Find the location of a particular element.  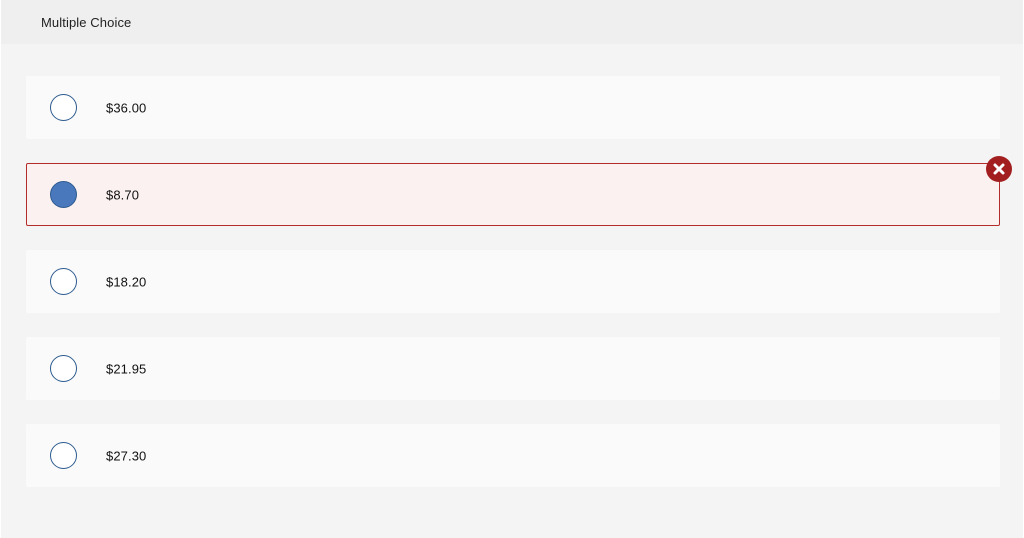

answer-option-3: $18.20 is located at coordinates (513, 281).